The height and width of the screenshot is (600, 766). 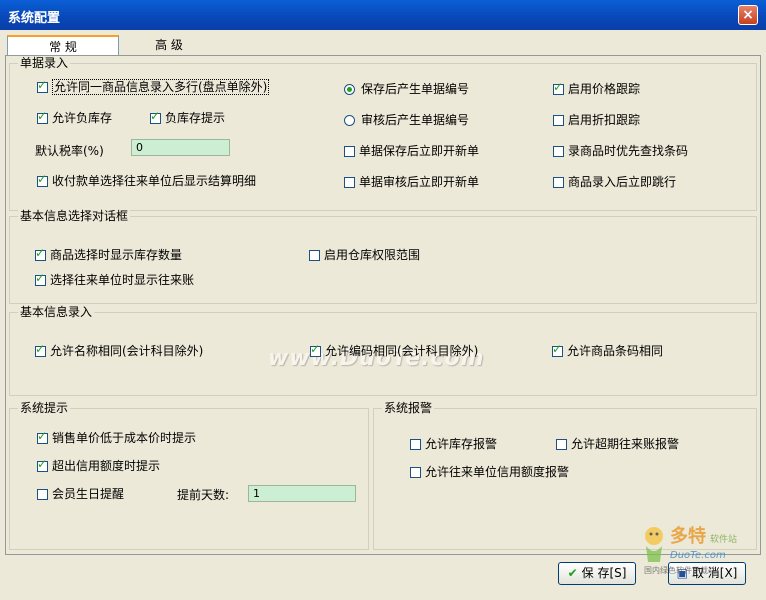 I want to click on jump-line-checkbox: 商品录入后立即跳行, so click(x=614, y=182).